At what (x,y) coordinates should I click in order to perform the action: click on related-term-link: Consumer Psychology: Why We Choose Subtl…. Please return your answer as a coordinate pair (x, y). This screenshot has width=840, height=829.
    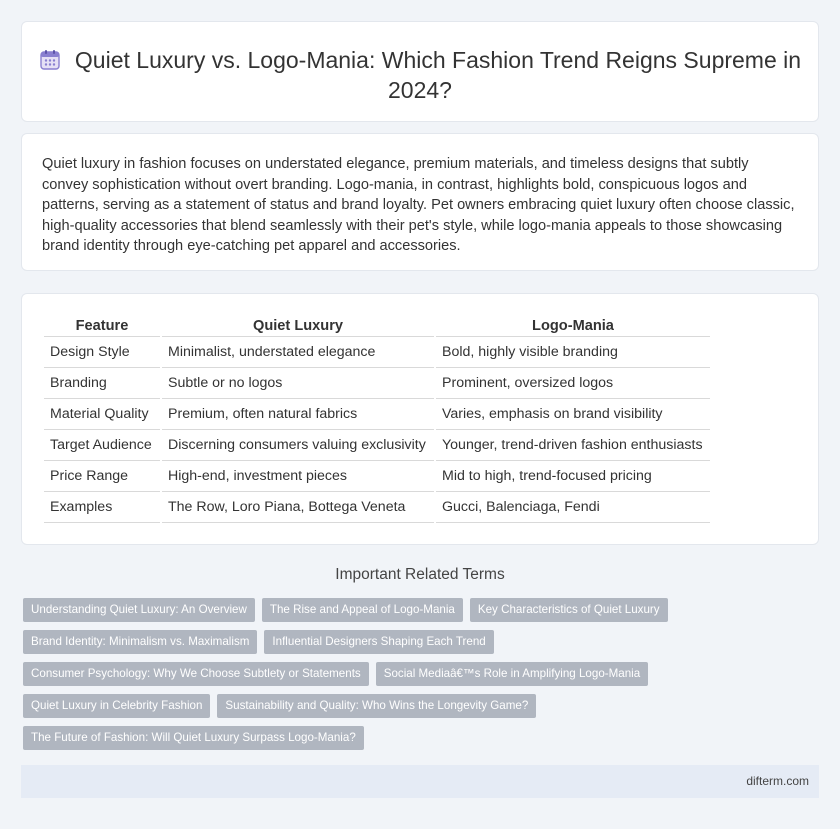
    Looking at the image, I should click on (196, 674).